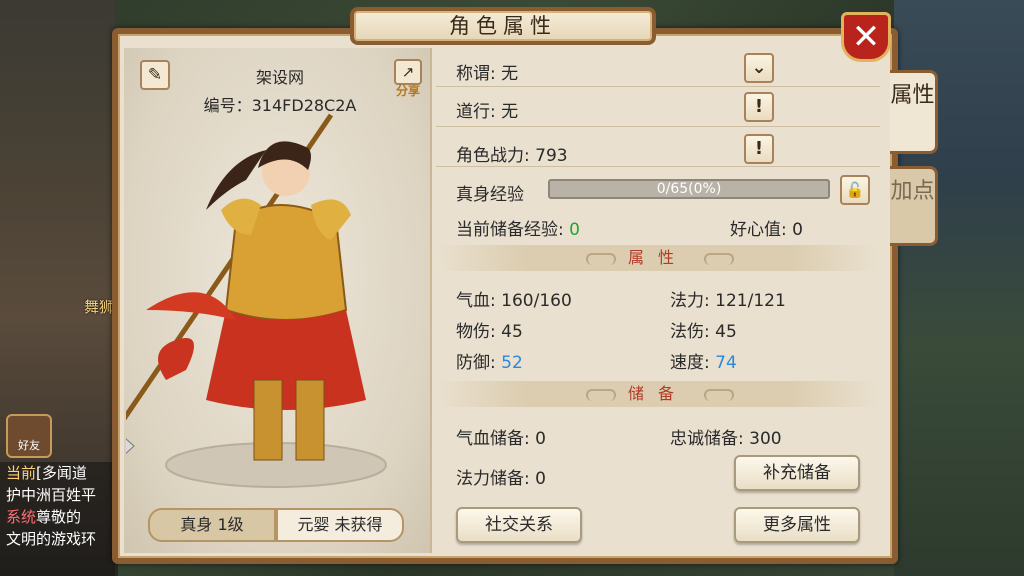 The image size is (1024, 576). Describe the element at coordinates (212, 525) in the screenshot. I see `tab-true-body: 真身 1级` at that location.